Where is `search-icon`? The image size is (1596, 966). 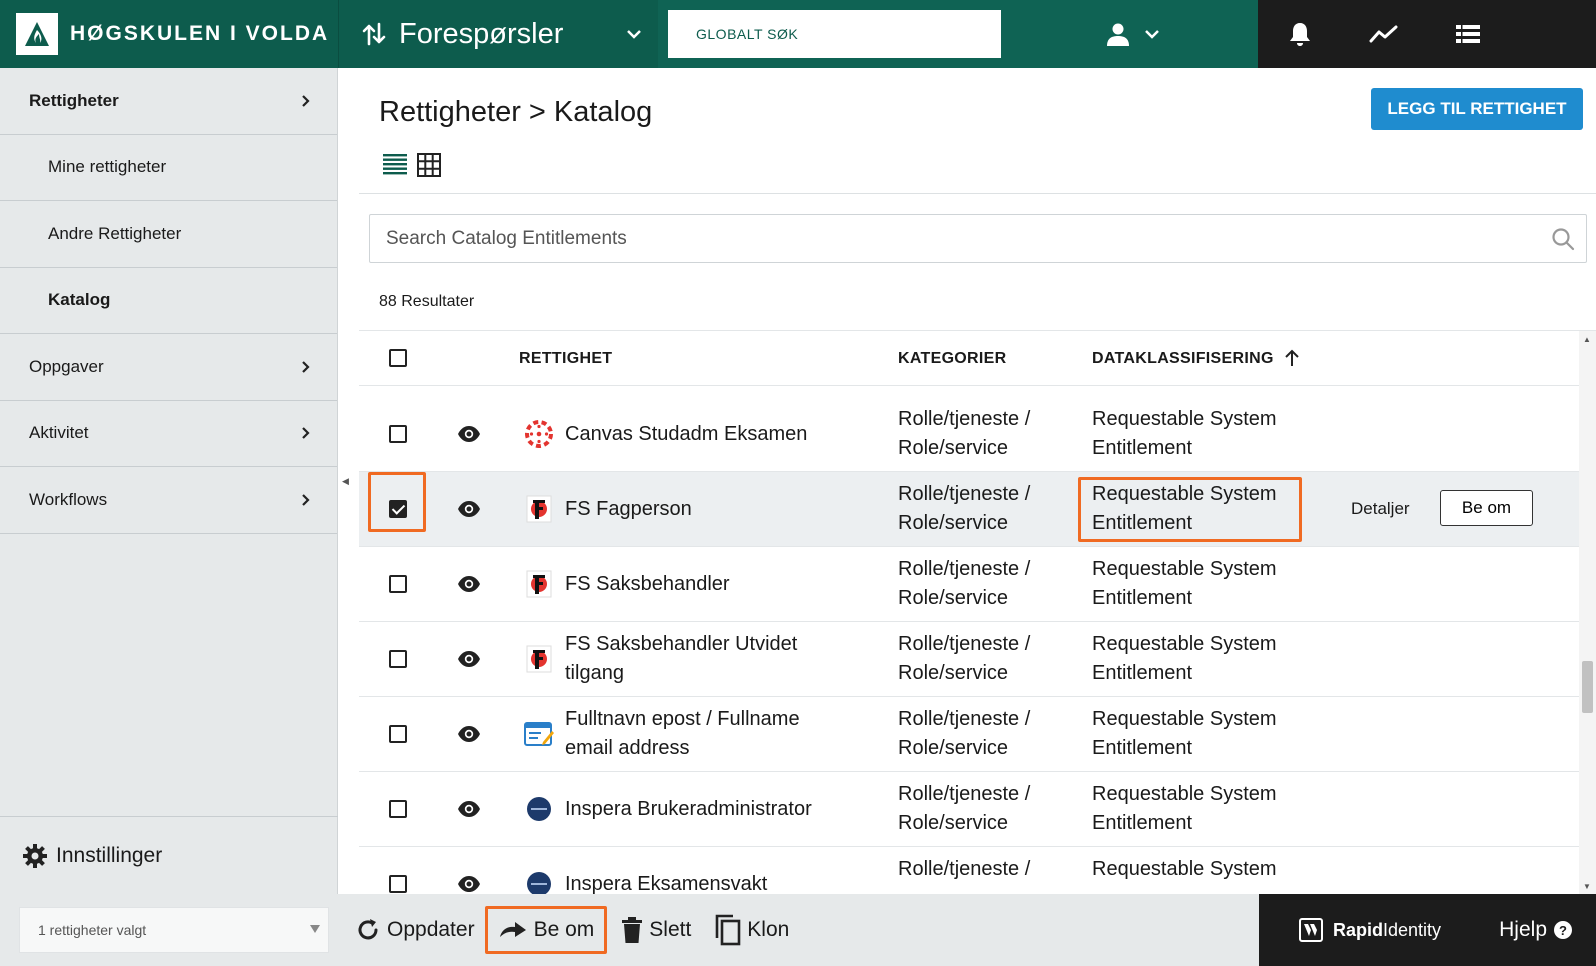
search-icon is located at coordinates (1563, 239).